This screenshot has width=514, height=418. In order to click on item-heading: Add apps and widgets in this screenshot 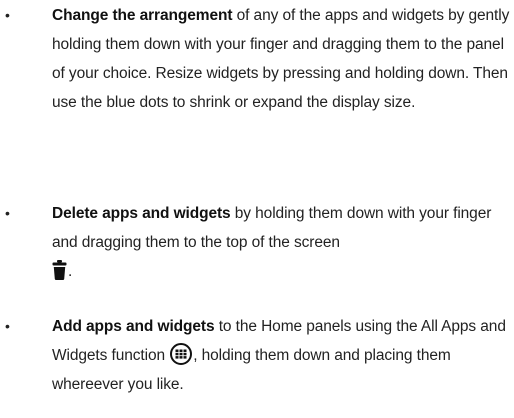, I will do `click(133, 326)`.